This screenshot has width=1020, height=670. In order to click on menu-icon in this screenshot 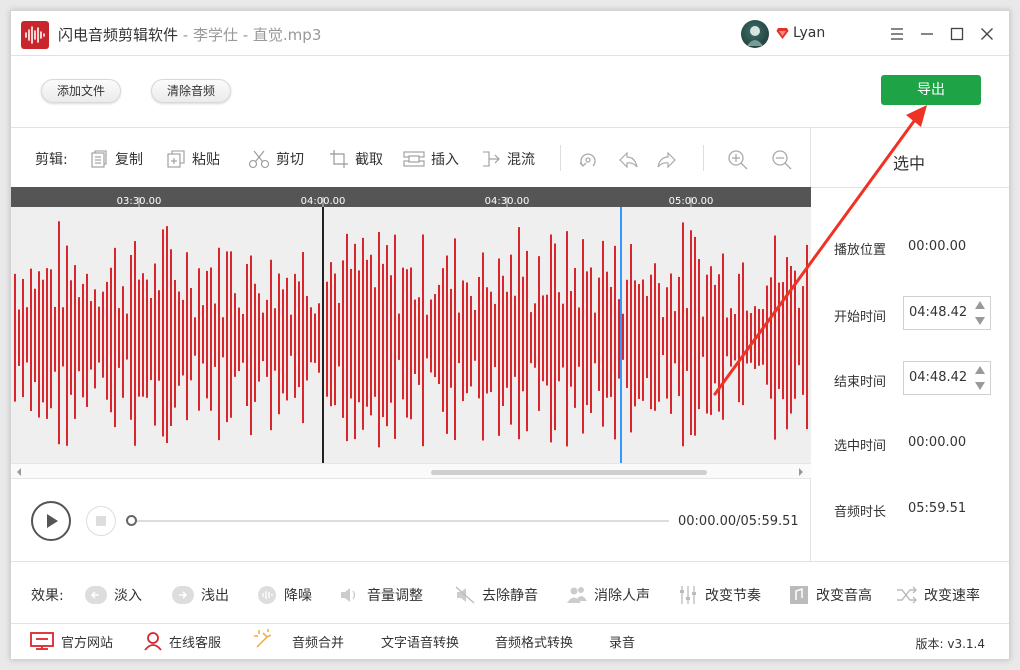, I will do `click(897, 34)`.